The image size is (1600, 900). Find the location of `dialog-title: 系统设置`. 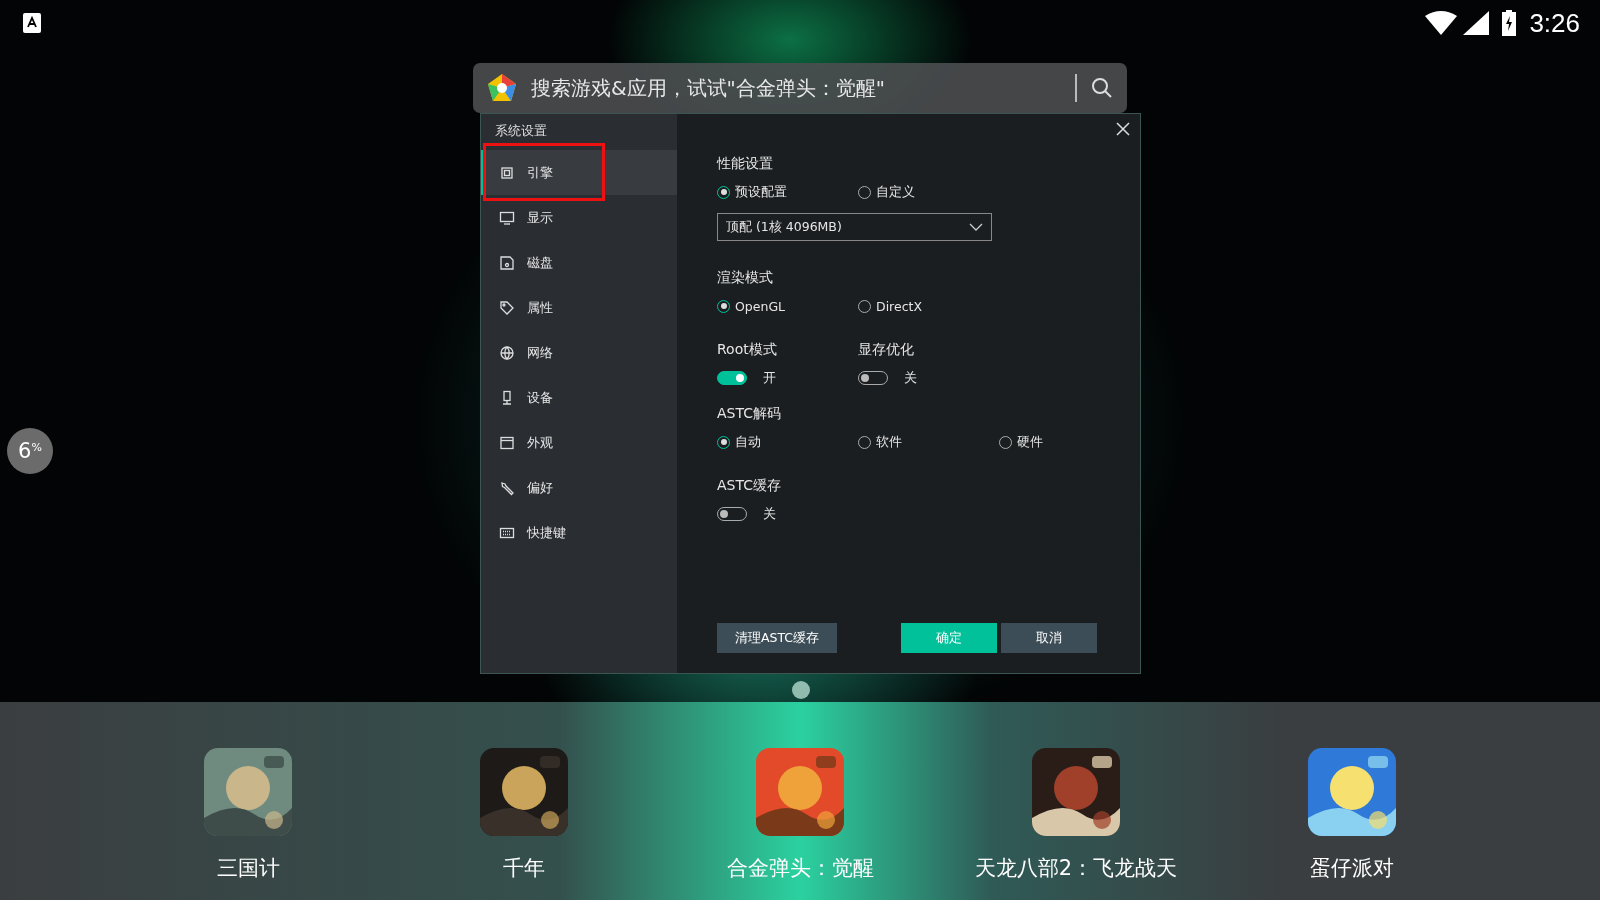

dialog-title: 系统设置 is located at coordinates (521, 131).